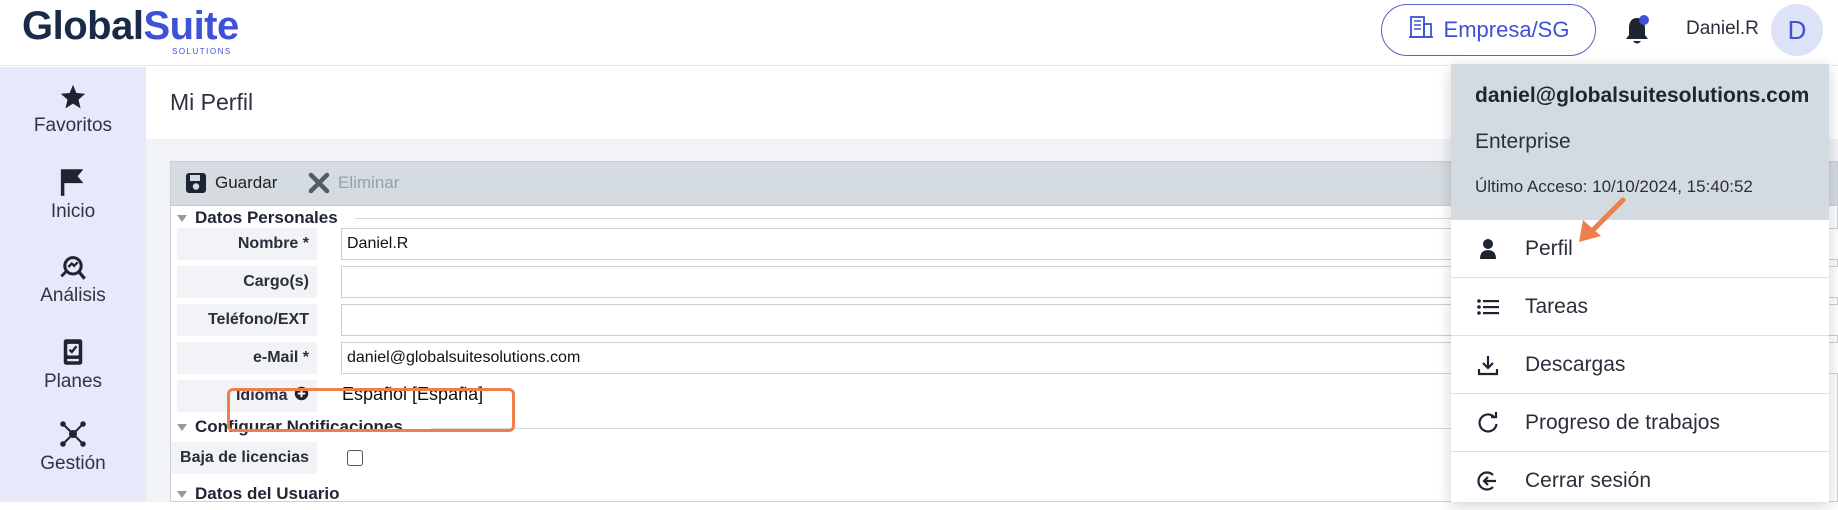  I want to click on flag-icon, so click(72, 182).